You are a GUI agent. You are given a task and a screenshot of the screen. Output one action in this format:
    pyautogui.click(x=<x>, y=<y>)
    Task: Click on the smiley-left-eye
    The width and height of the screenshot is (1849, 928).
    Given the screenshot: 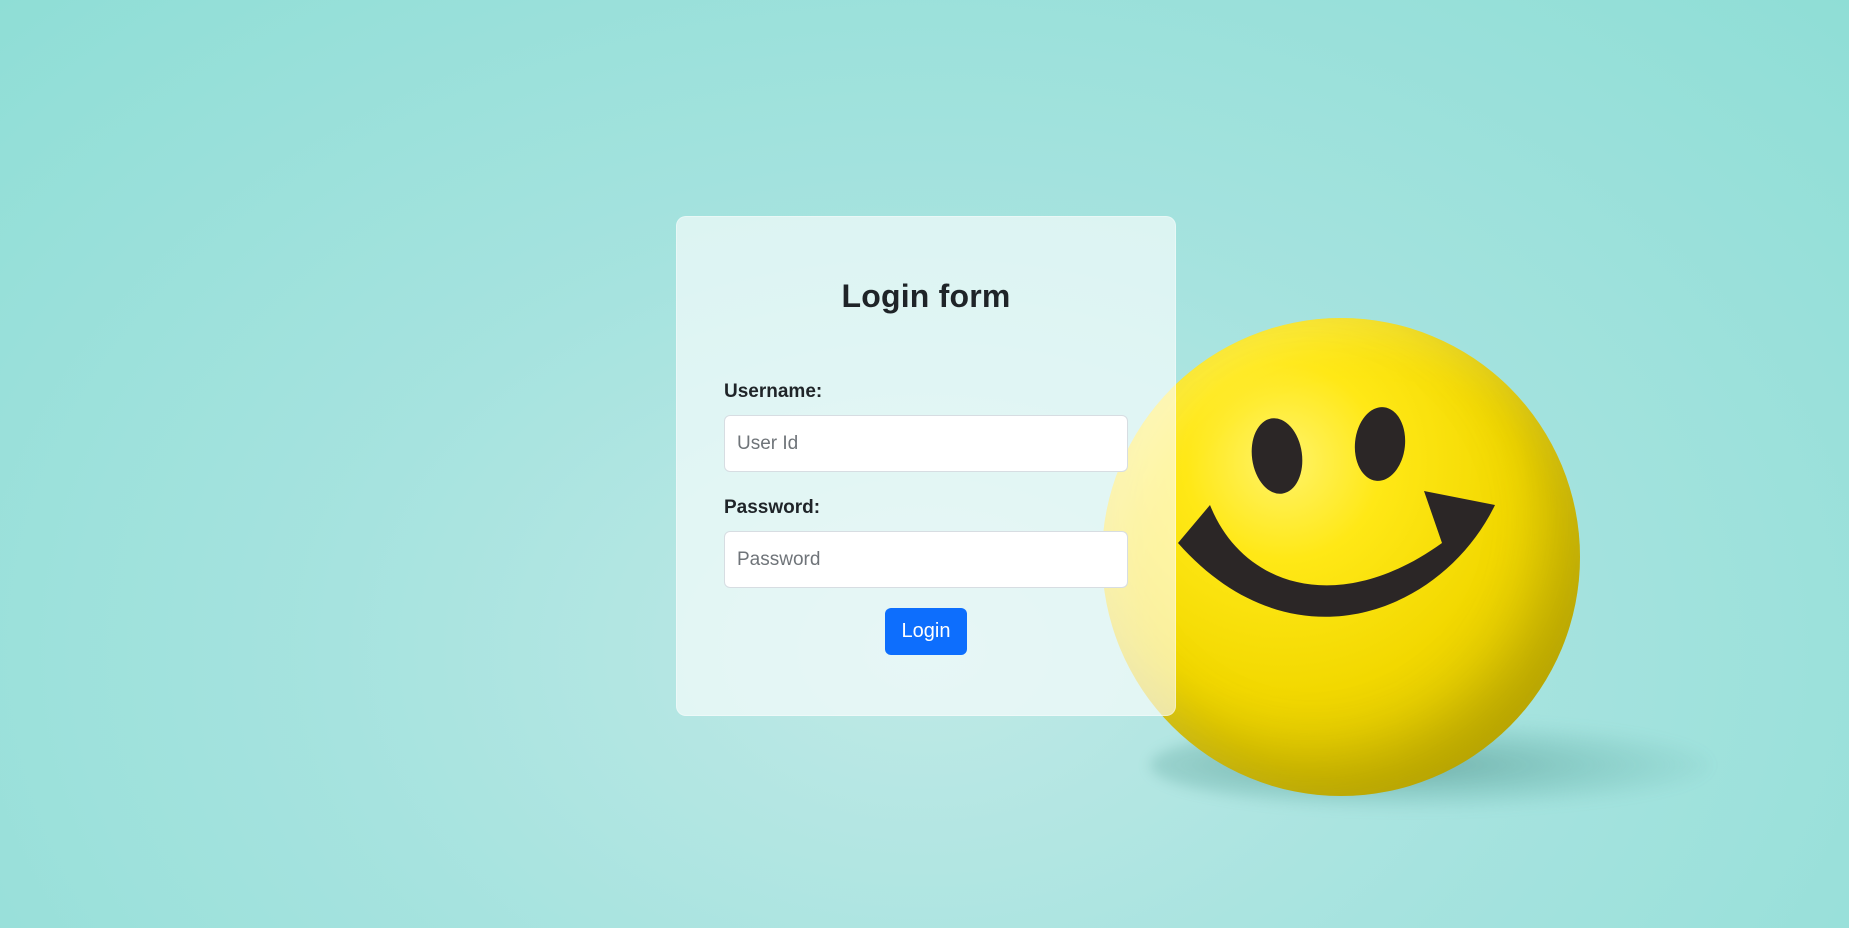 What is the action you would take?
    pyautogui.click(x=1277, y=456)
    